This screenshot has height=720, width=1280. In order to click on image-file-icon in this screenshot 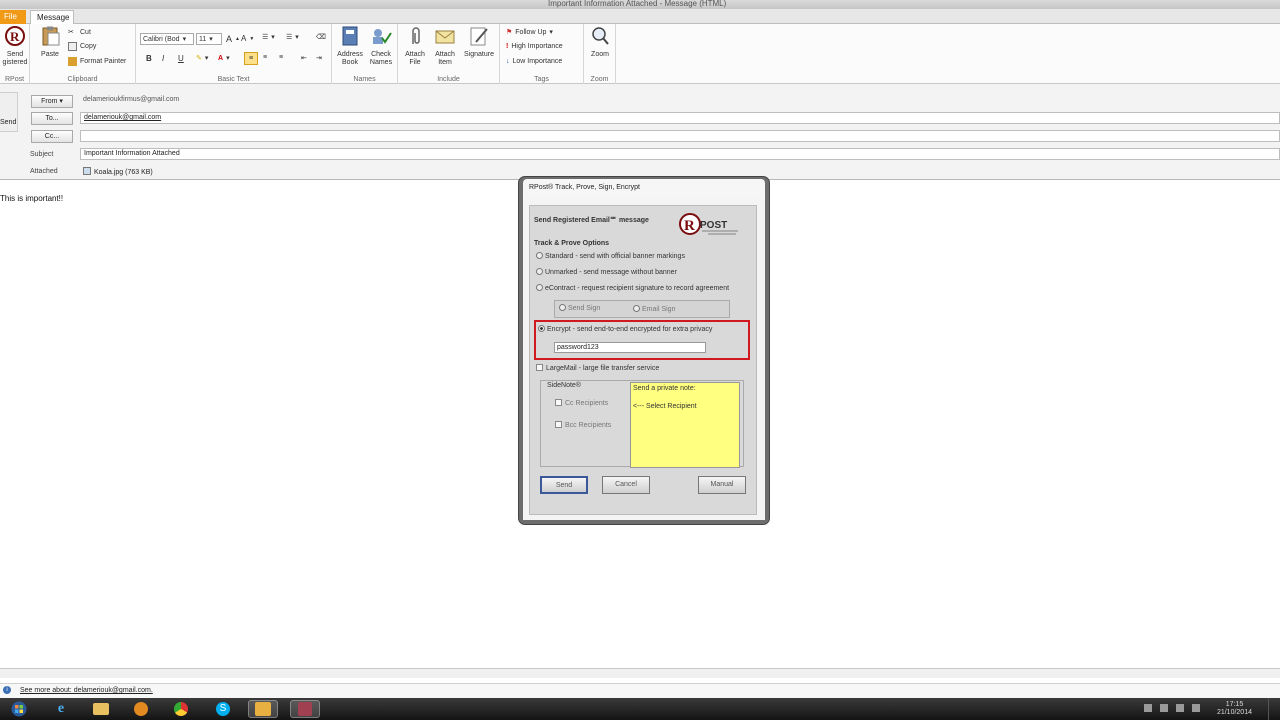, I will do `click(87, 171)`.